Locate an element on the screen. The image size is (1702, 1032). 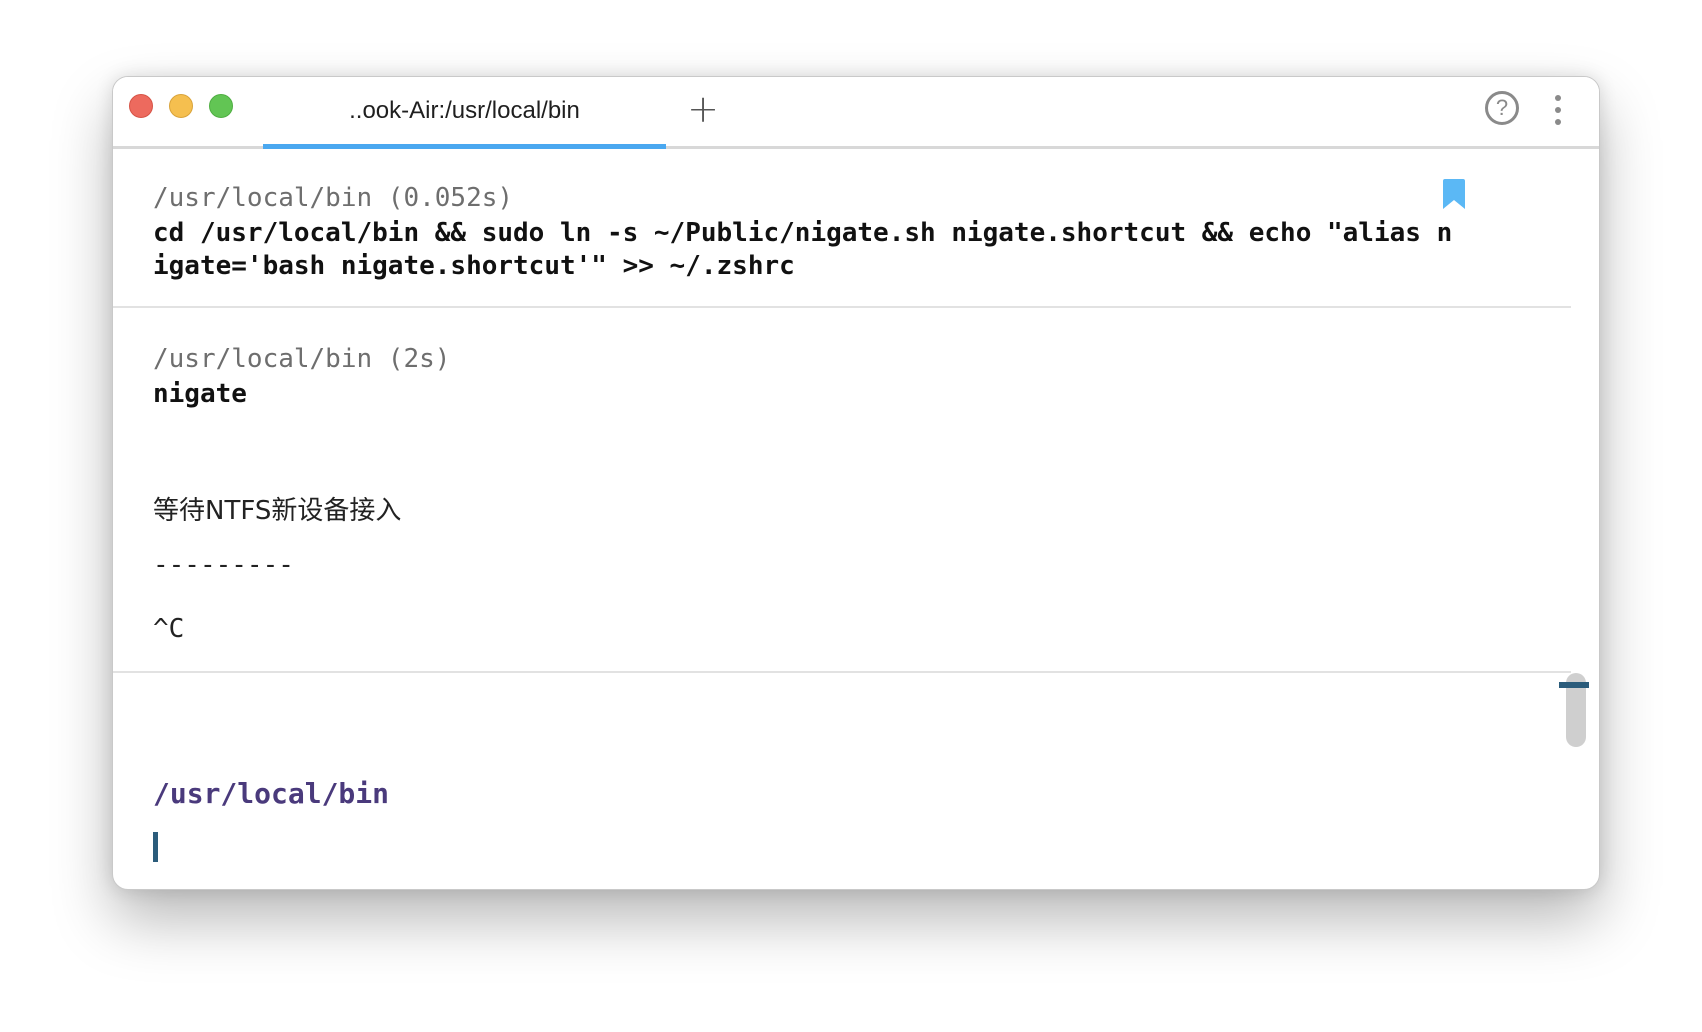
tab-active: ..ook-Air:/usr/local/bin is located at coordinates (464, 113).